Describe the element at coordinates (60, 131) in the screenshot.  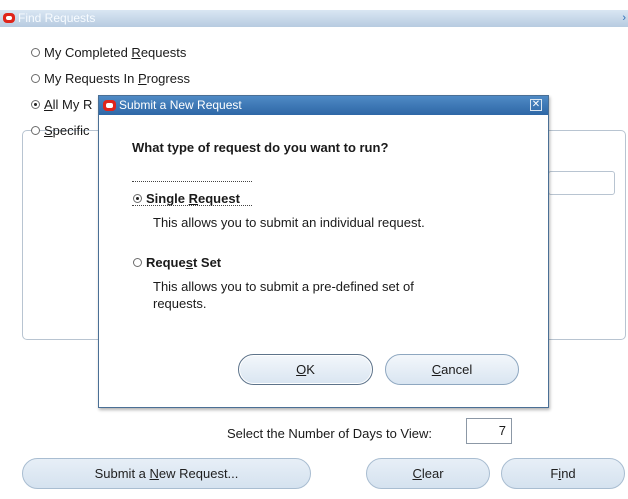
I see `radio-specific-requests: Specific` at that location.